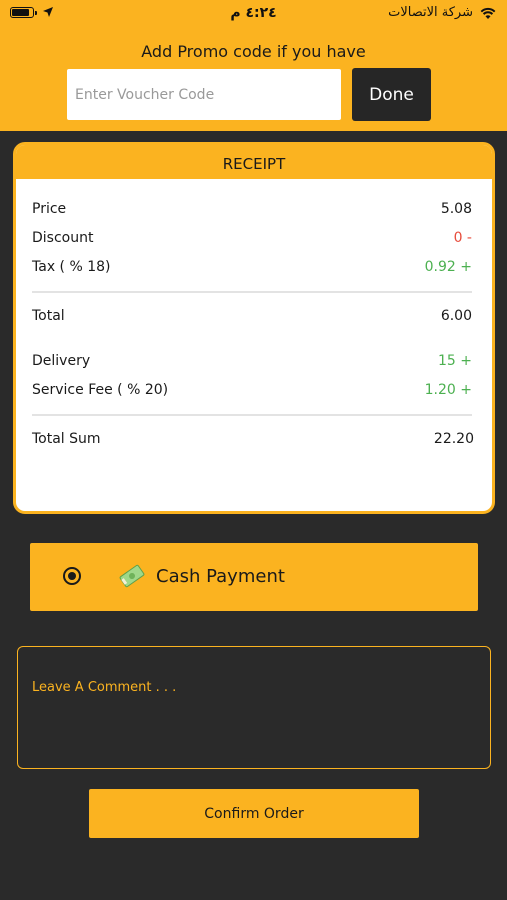  What do you see at coordinates (252, 238) in the screenshot?
I see `receipt-row-discount: Discount 0 -` at bounding box center [252, 238].